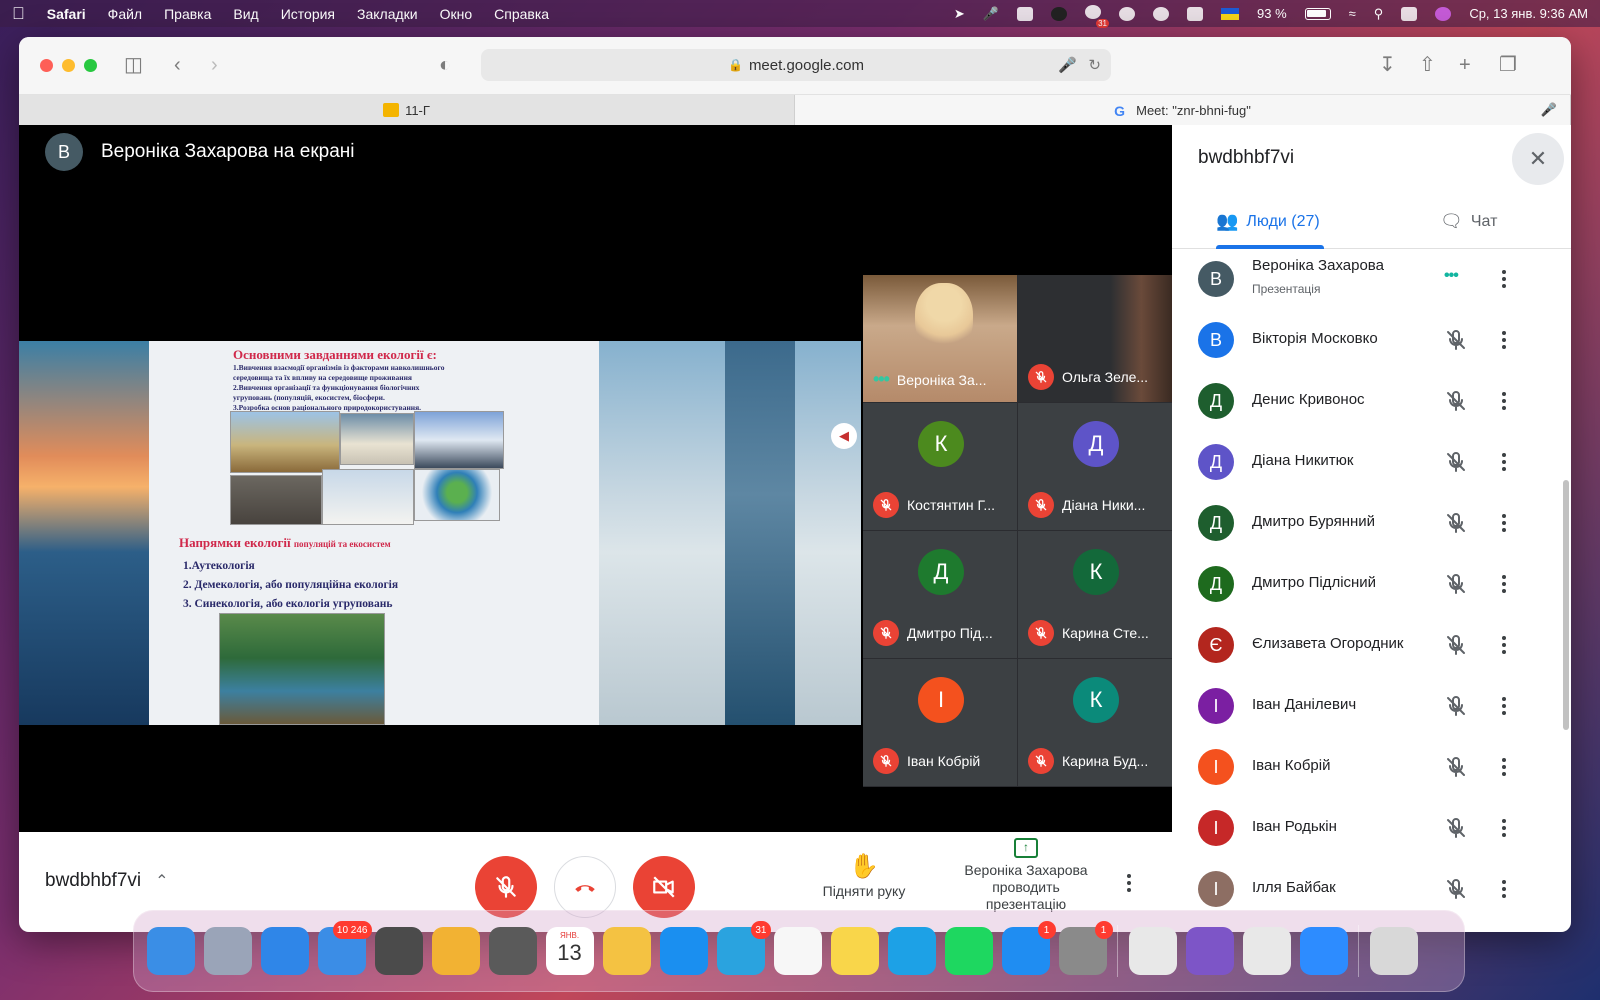 This screenshot has height=1000, width=1600. Describe the element at coordinates (344, 948) in the screenshot. I see `mail-icon: 10 246` at that location.